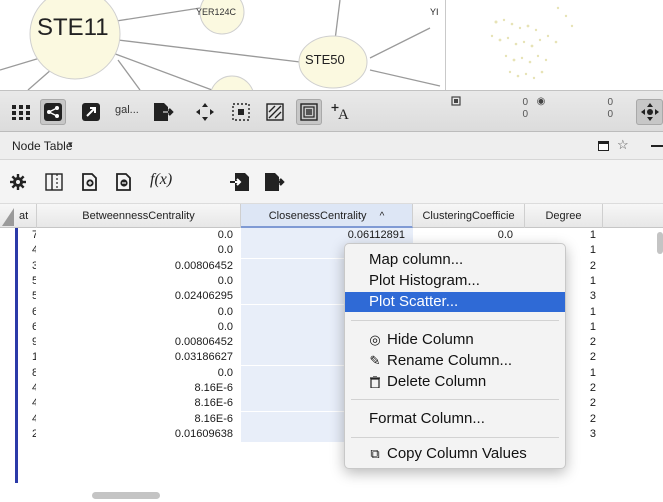  What do you see at coordinates (16, 355) in the screenshot?
I see `selected-rows-marker` at bounding box center [16, 355].